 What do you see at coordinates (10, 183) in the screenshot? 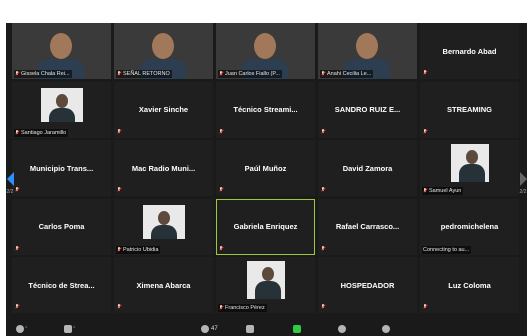
I see `prev-page-arrow: 2/2` at bounding box center [10, 183].